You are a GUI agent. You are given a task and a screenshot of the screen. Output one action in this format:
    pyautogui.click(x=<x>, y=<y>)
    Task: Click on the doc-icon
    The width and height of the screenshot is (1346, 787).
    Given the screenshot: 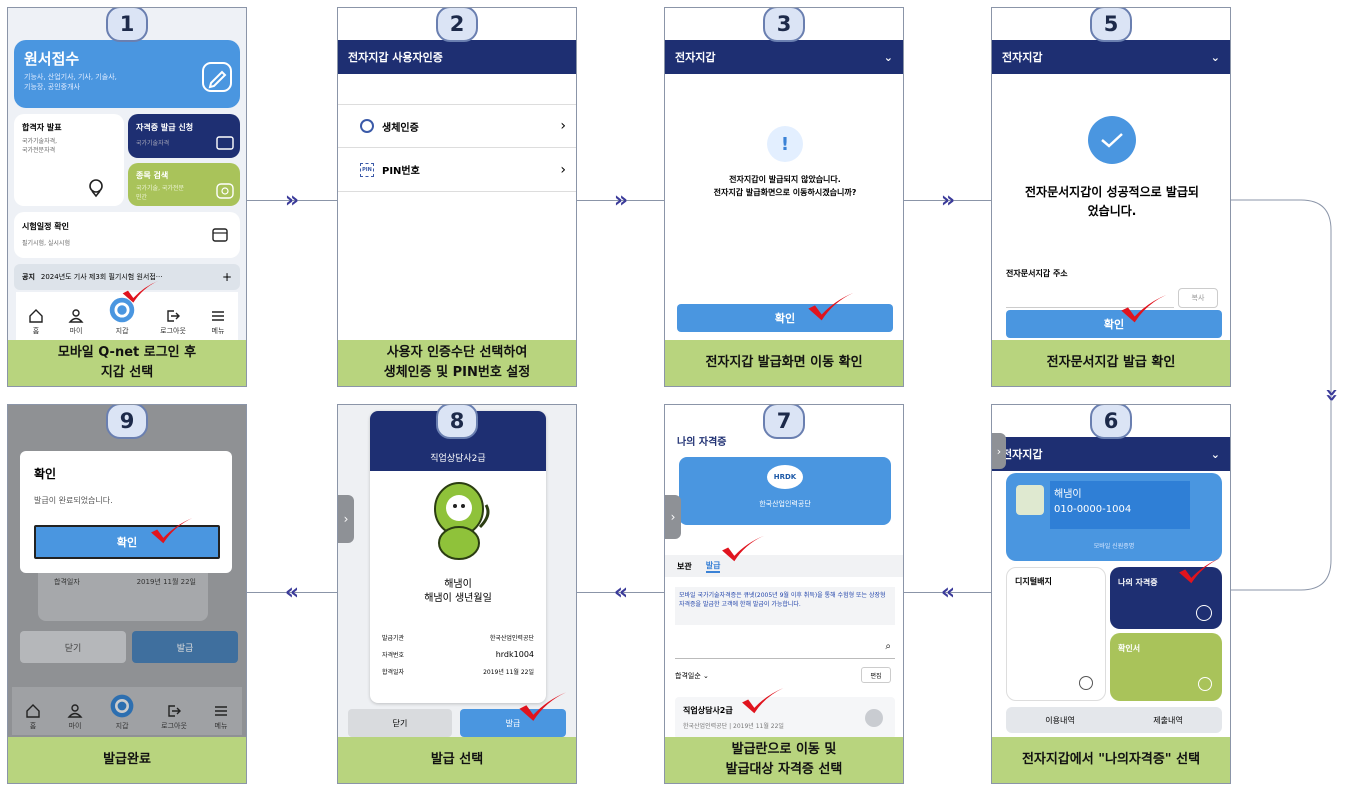 What is the action you would take?
    pyautogui.click(x=1205, y=684)
    